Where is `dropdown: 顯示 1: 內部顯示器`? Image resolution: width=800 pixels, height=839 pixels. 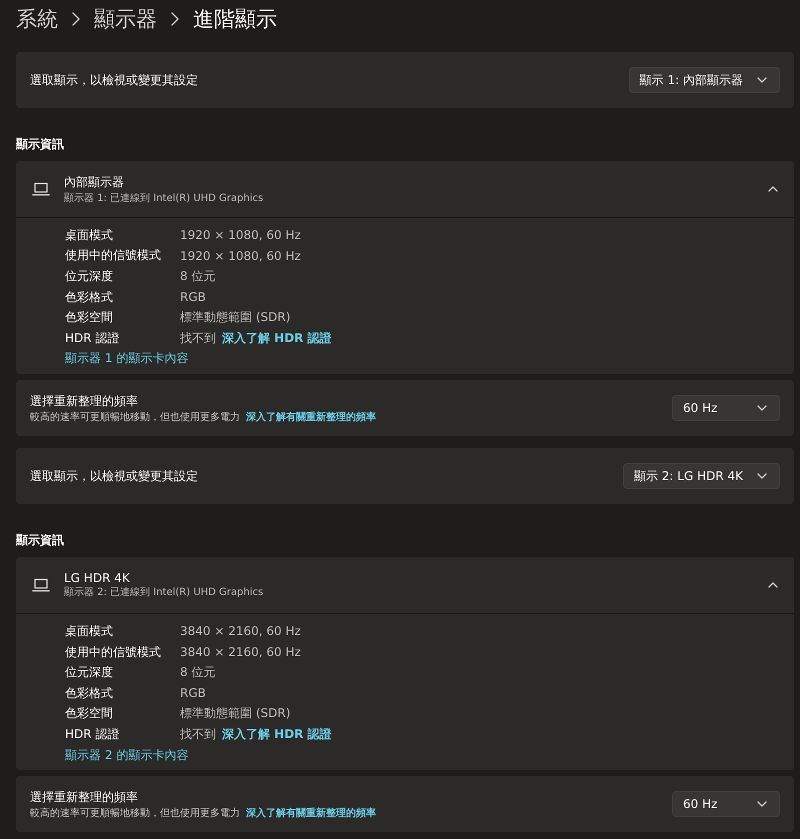 dropdown: 顯示 1: 內部顯示器 is located at coordinates (704, 80).